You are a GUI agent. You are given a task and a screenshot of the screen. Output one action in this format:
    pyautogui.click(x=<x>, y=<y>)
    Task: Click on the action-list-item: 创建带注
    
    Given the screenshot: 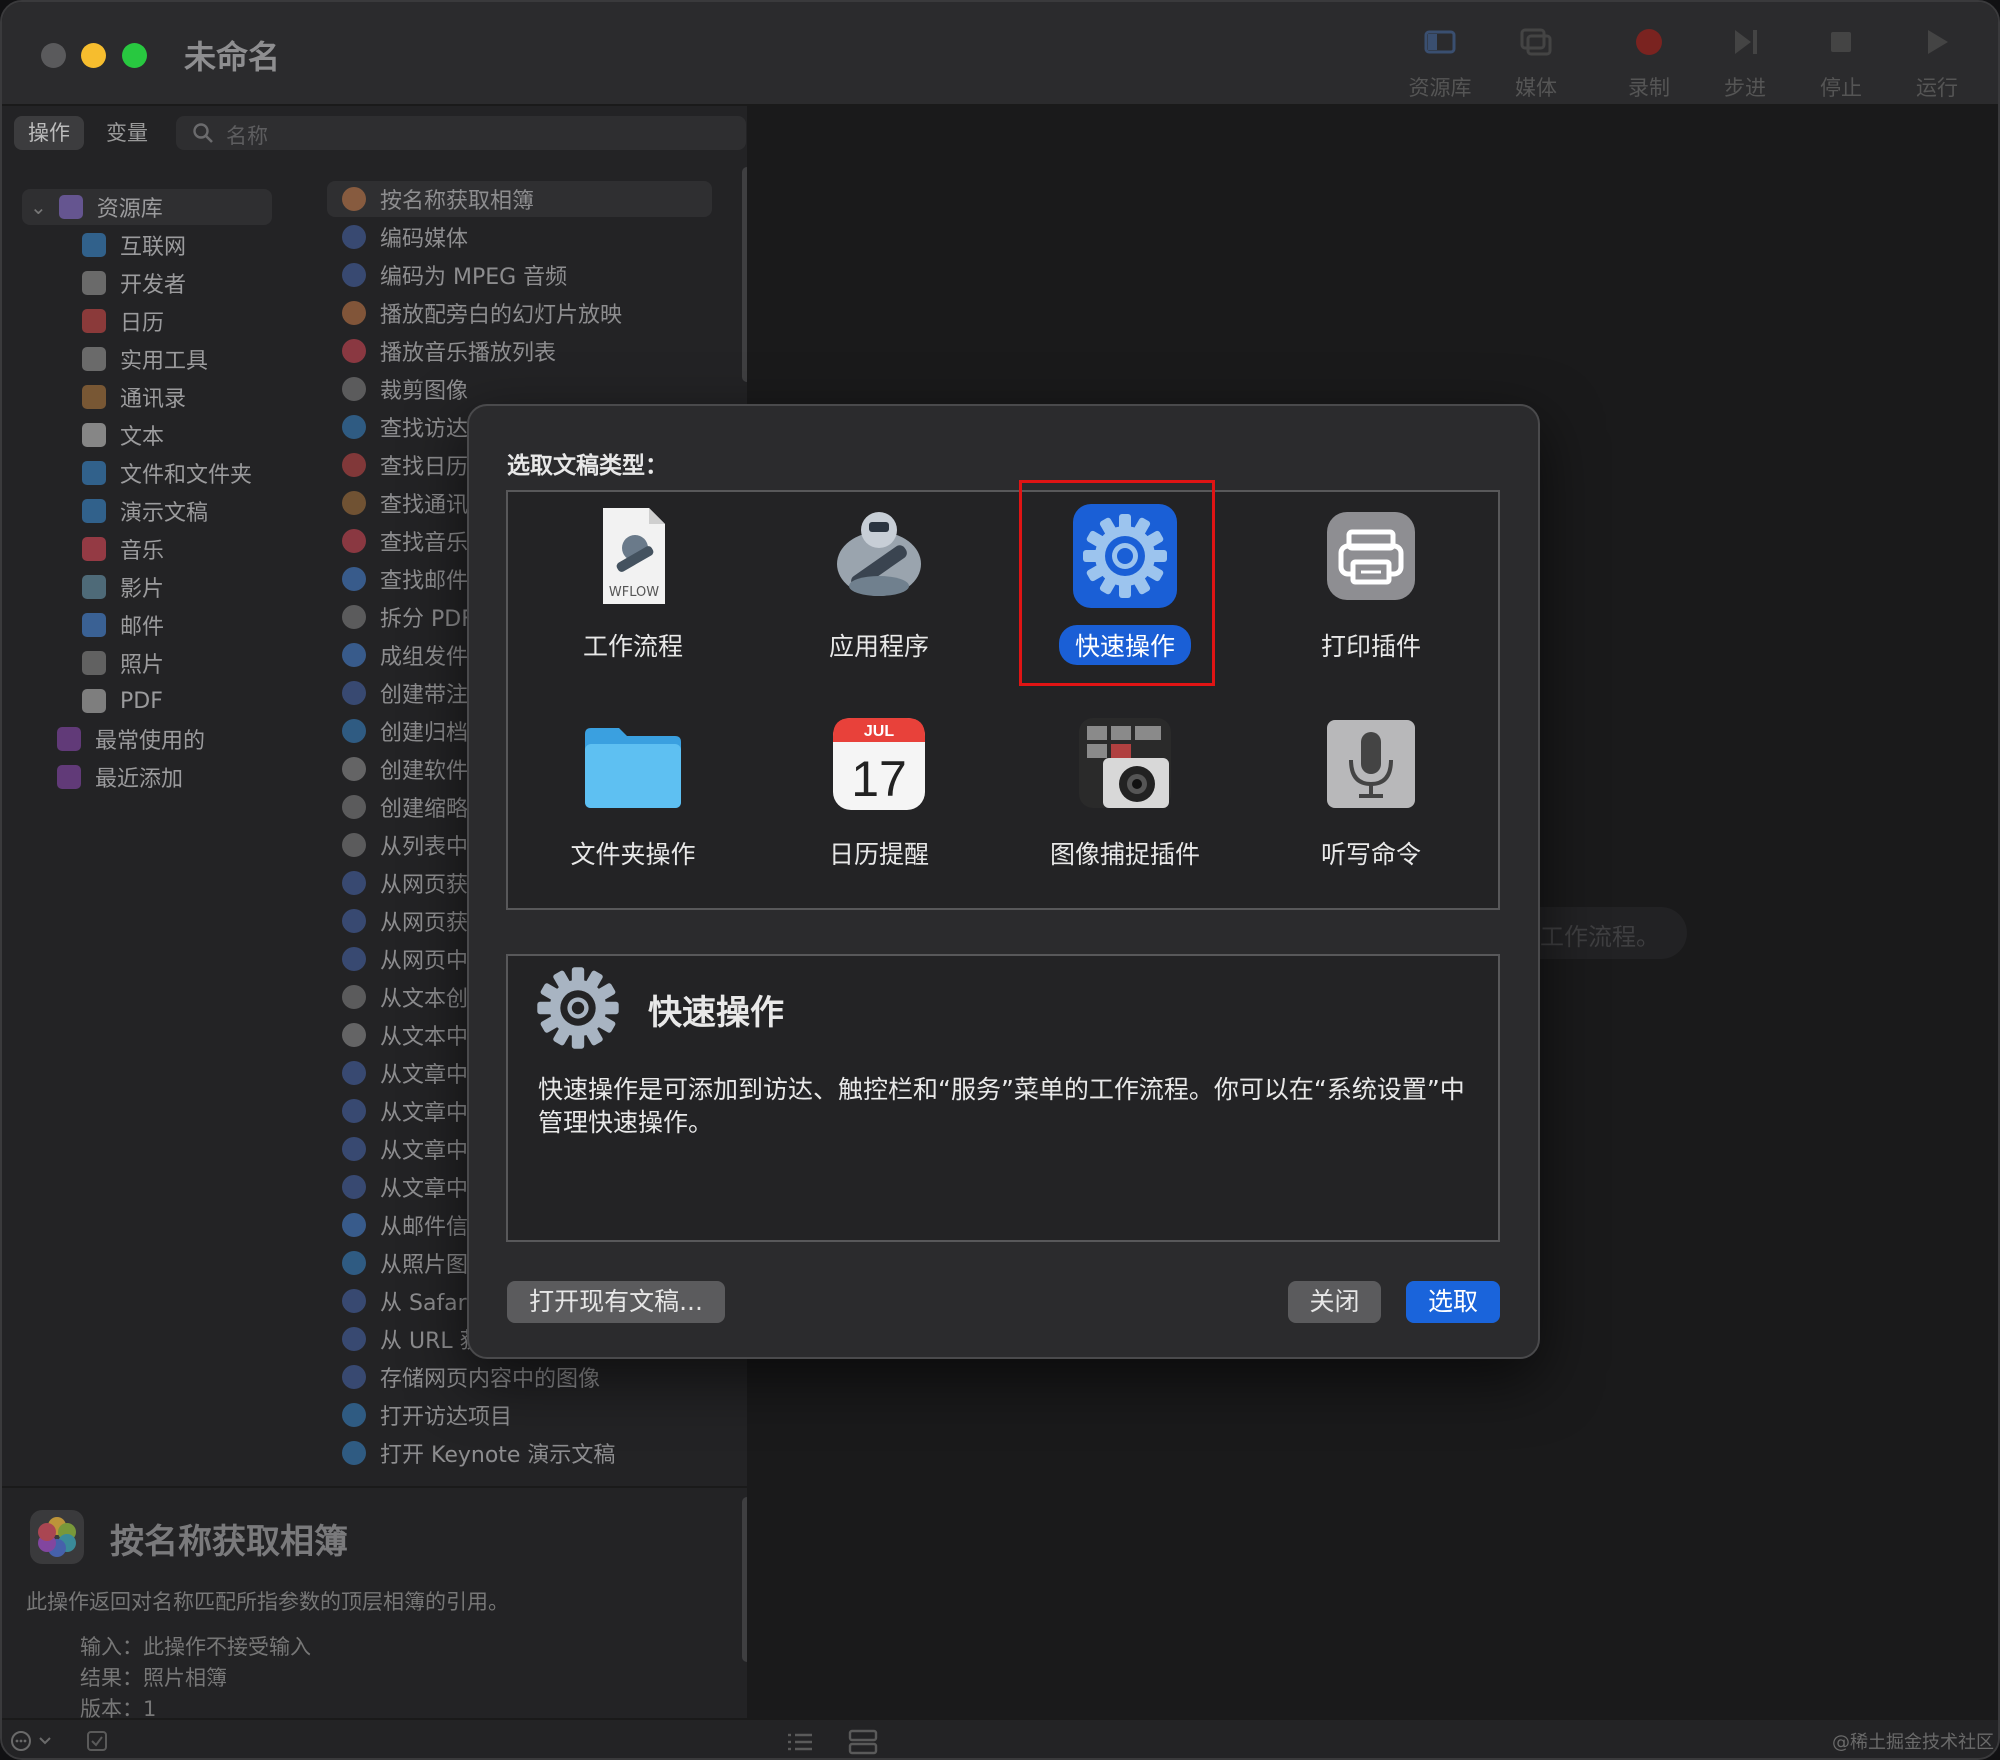 What is the action you would take?
    pyautogui.click(x=405, y=693)
    